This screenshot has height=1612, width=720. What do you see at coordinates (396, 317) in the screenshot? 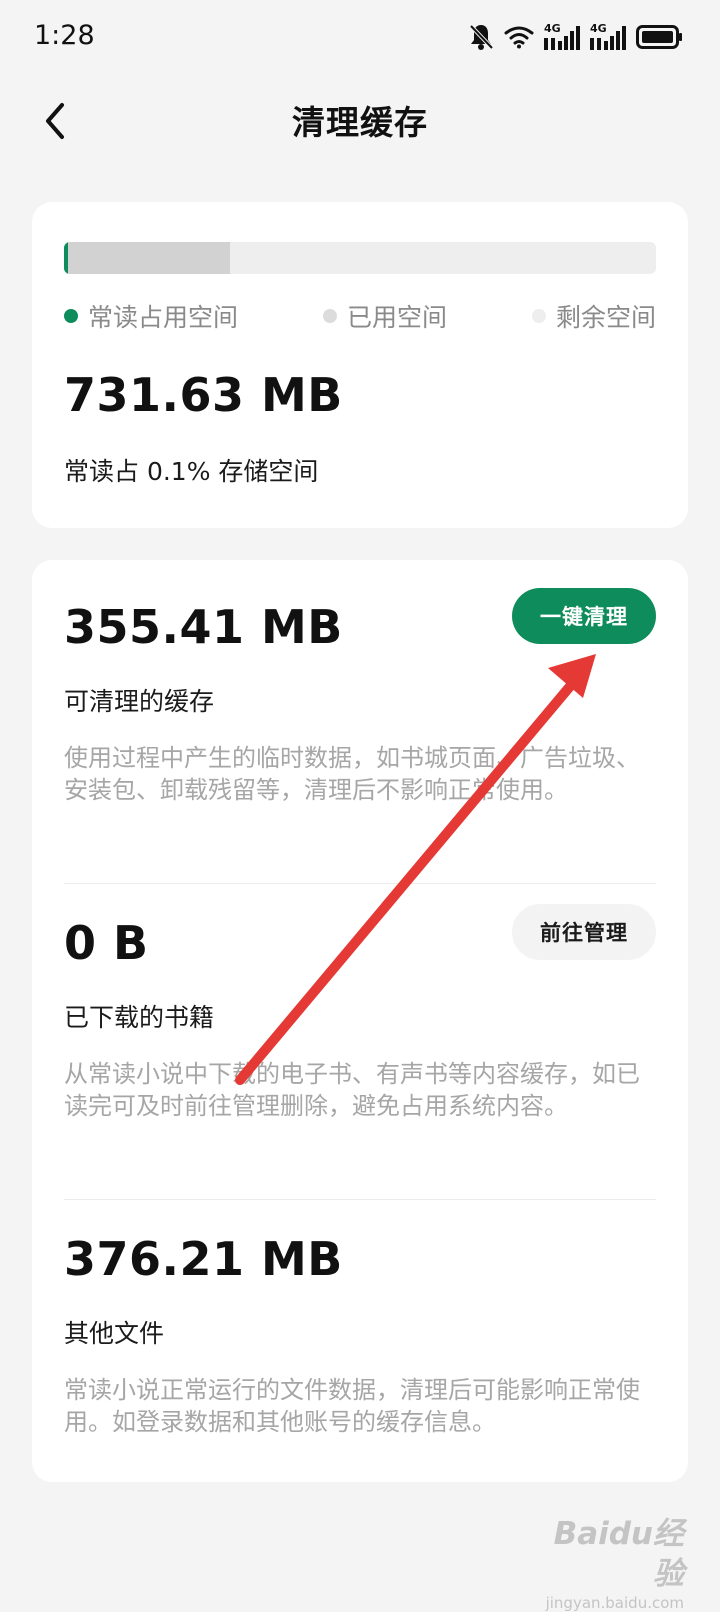
I see `legend-label-used: 已用空间` at bounding box center [396, 317].